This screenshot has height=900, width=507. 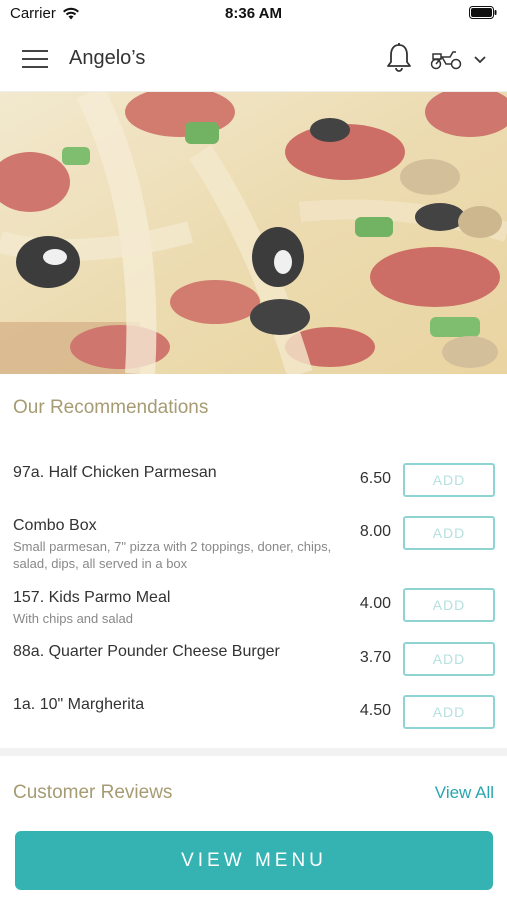 I want to click on item-price: 4.50, so click(x=375, y=710).